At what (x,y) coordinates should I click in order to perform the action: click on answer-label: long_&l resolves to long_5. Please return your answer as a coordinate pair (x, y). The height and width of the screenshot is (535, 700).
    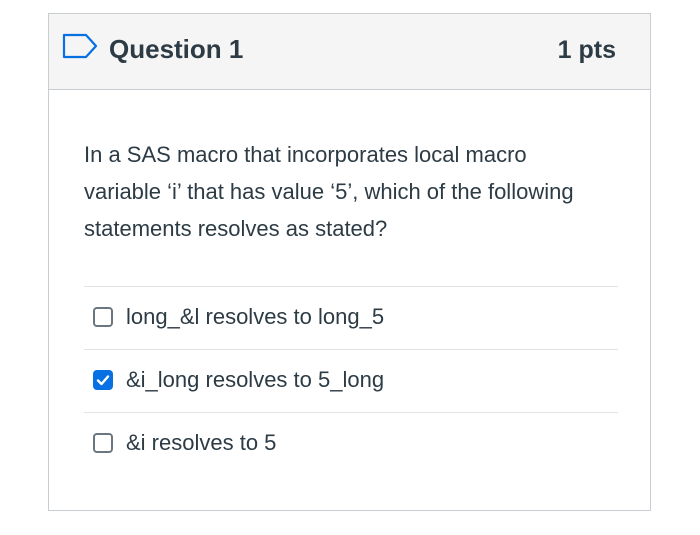
    Looking at the image, I should click on (255, 316).